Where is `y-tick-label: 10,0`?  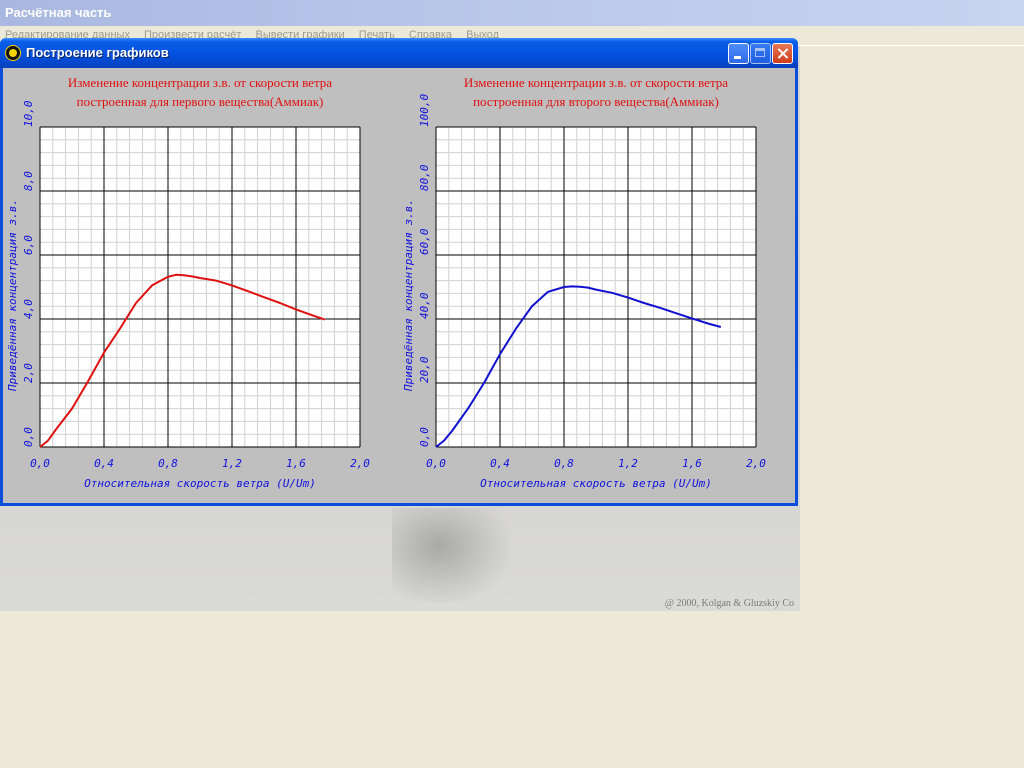
y-tick-label: 10,0 is located at coordinates (28, 113).